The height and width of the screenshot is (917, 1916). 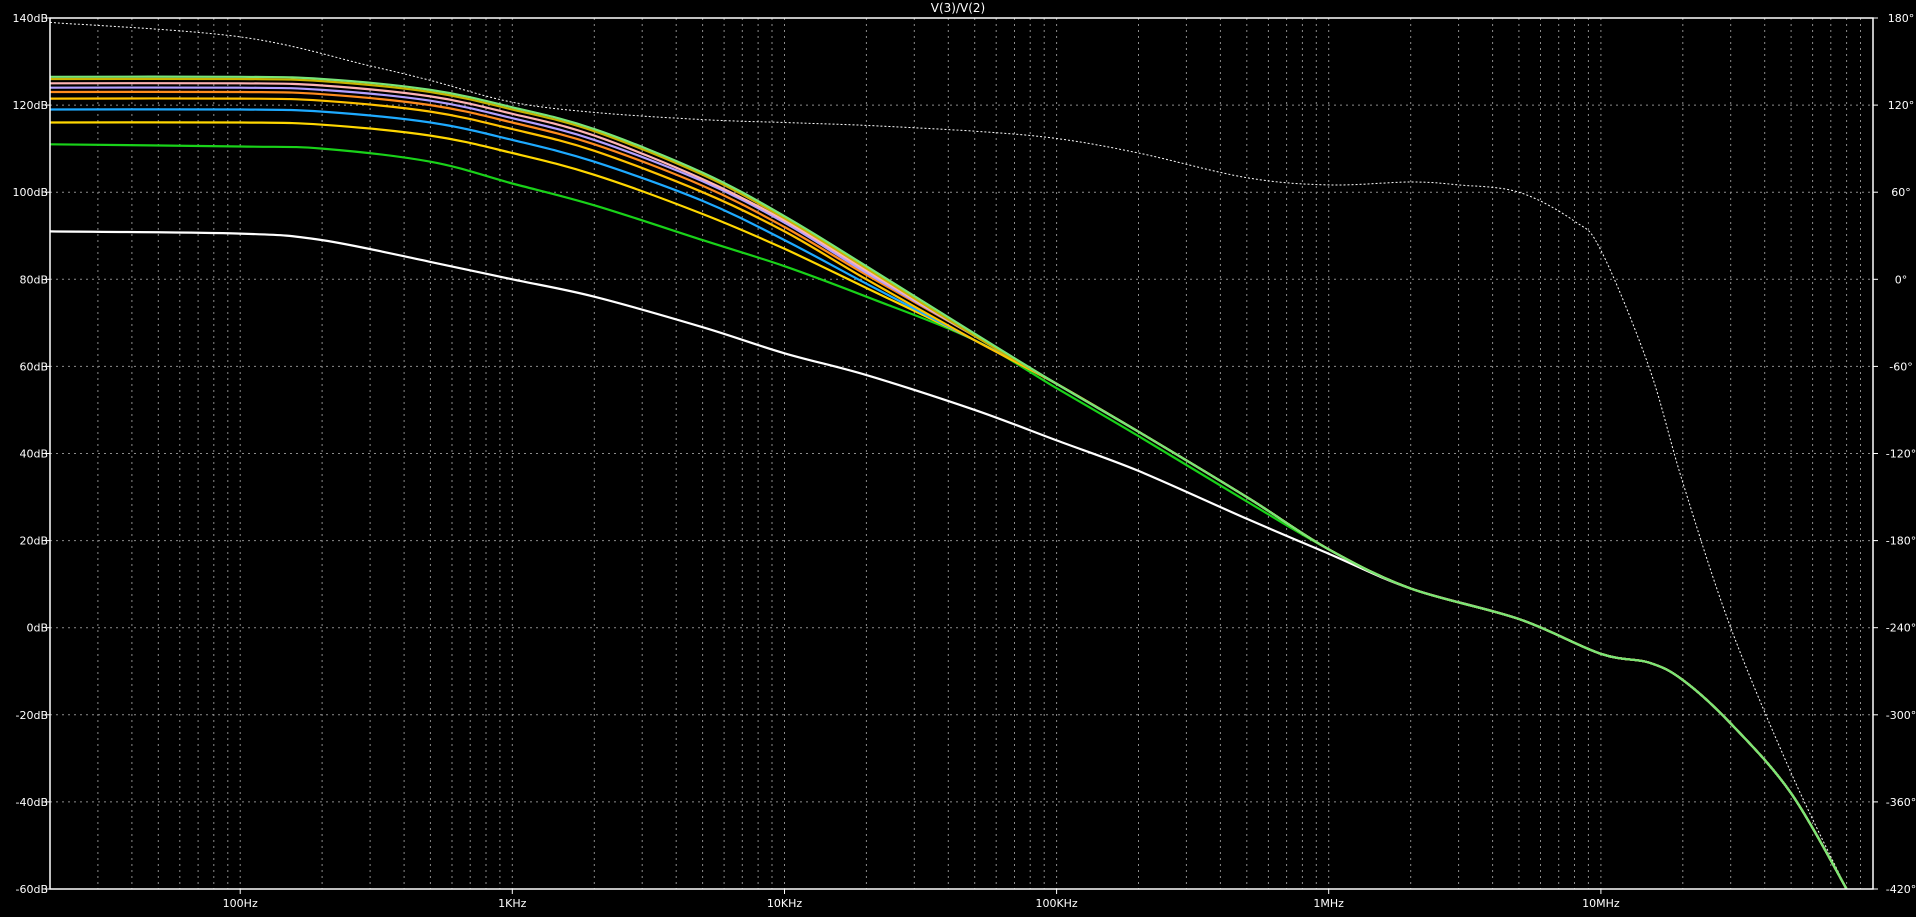 I want to click on y-tick-label: -20dB, so click(x=32, y=715).